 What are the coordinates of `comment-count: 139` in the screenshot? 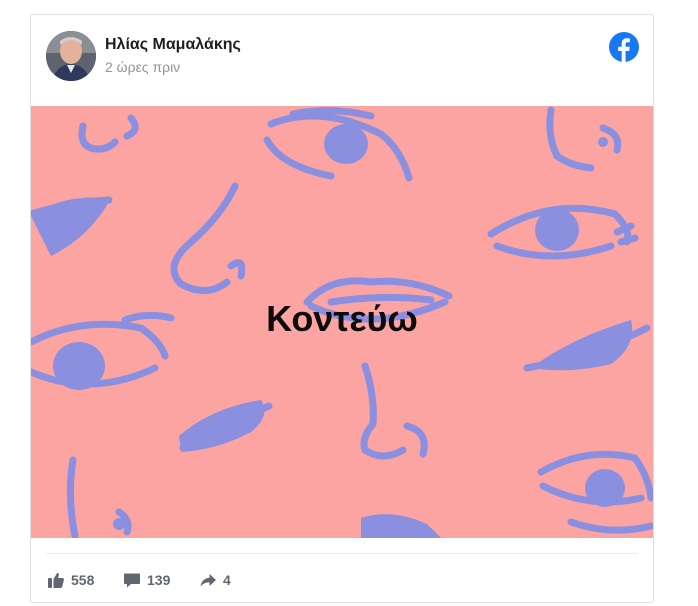 It's located at (159, 580).